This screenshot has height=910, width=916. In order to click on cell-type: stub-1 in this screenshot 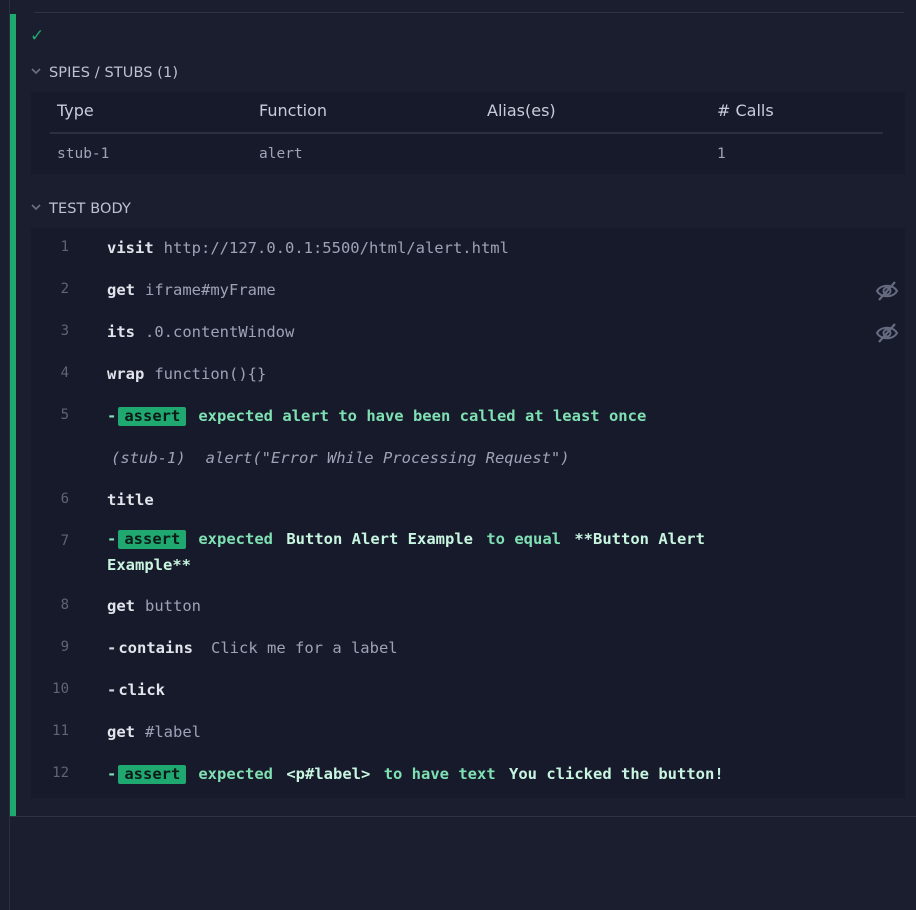, I will do `click(83, 154)`.